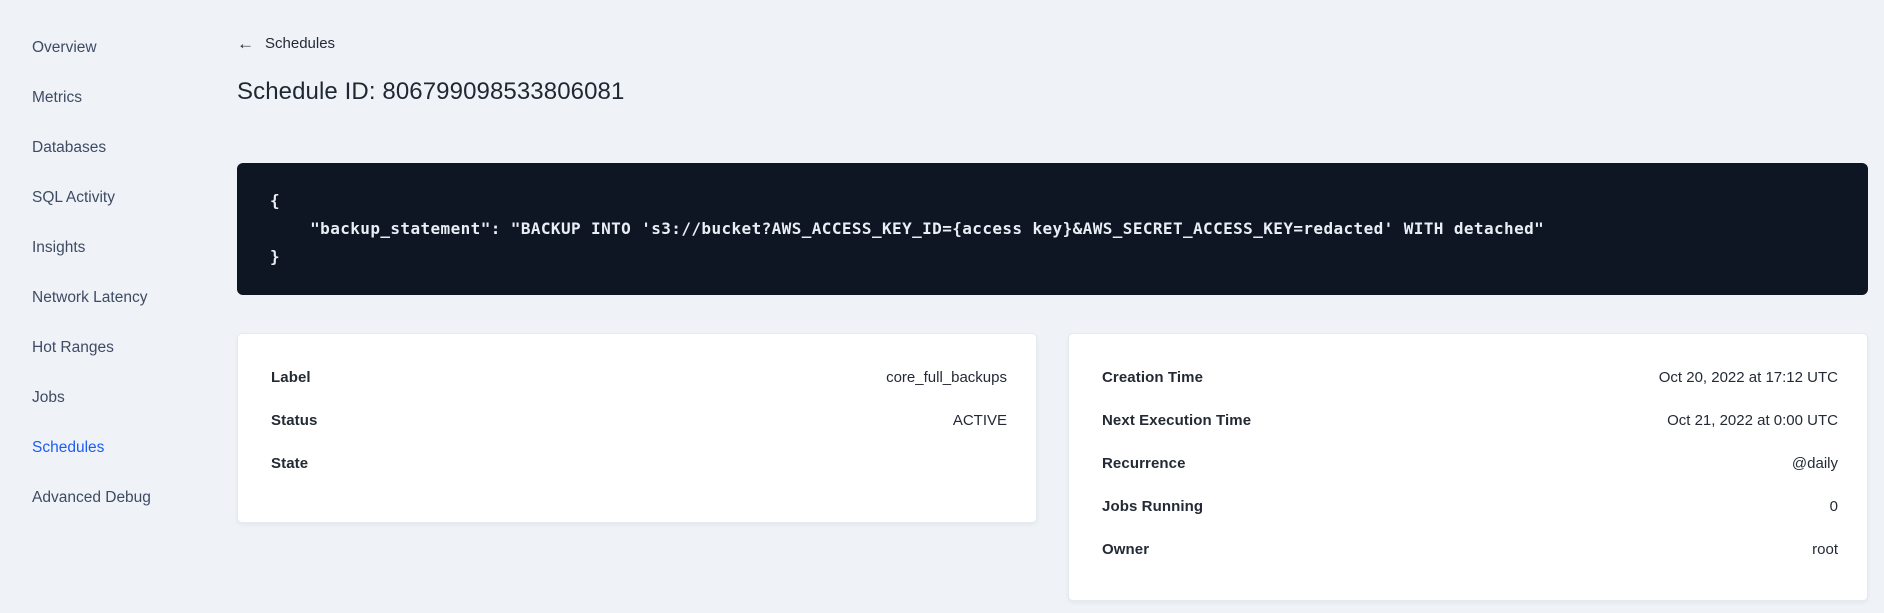 This screenshot has width=1884, height=613. Describe the element at coordinates (300, 43) in the screenshot. I see `back-link-label: Schedules` at that location.